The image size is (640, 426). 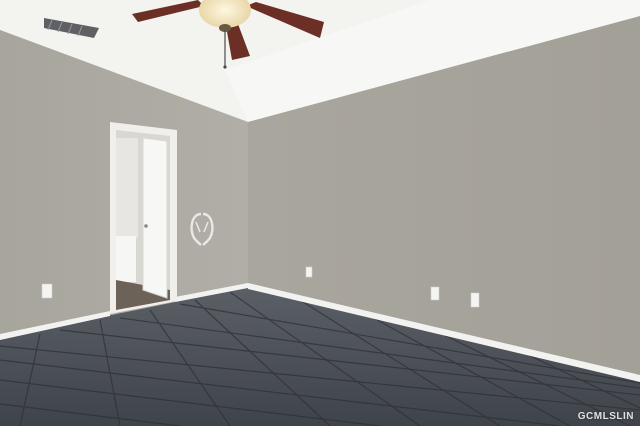 What do you see at coordinates (146, 226) in the screenshot?
I see `door-knob` at bounding box center [146, 226].